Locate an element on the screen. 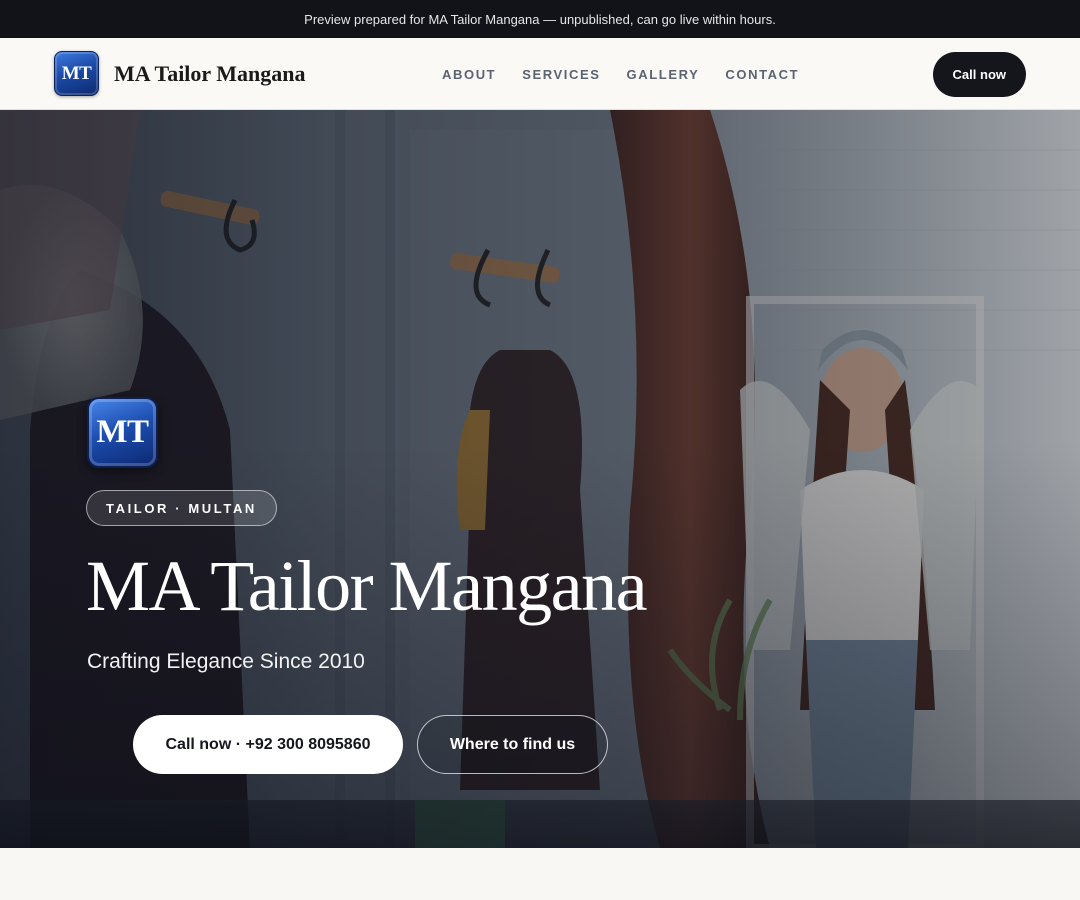 This screenshot has height=900, width=1080. nav-link-services: SERVICES is located at coordinates (561, 74).